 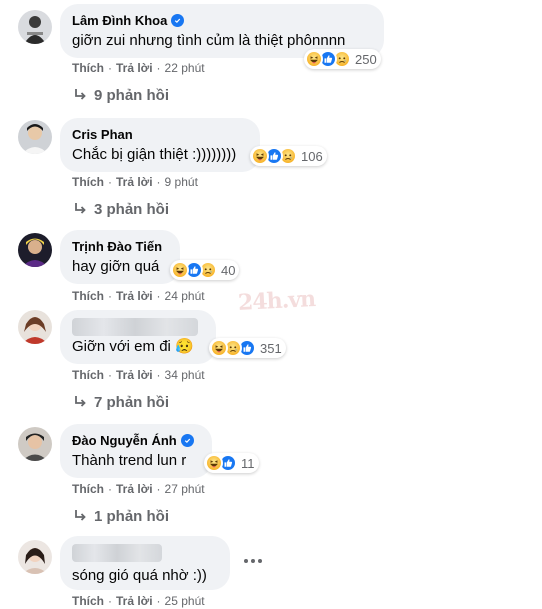 What do you see at coordinates (145, 563) in the screenshot?
I see `comment-bubble: sóng gió quá nhờ :))` at bounding box center [145, 563].